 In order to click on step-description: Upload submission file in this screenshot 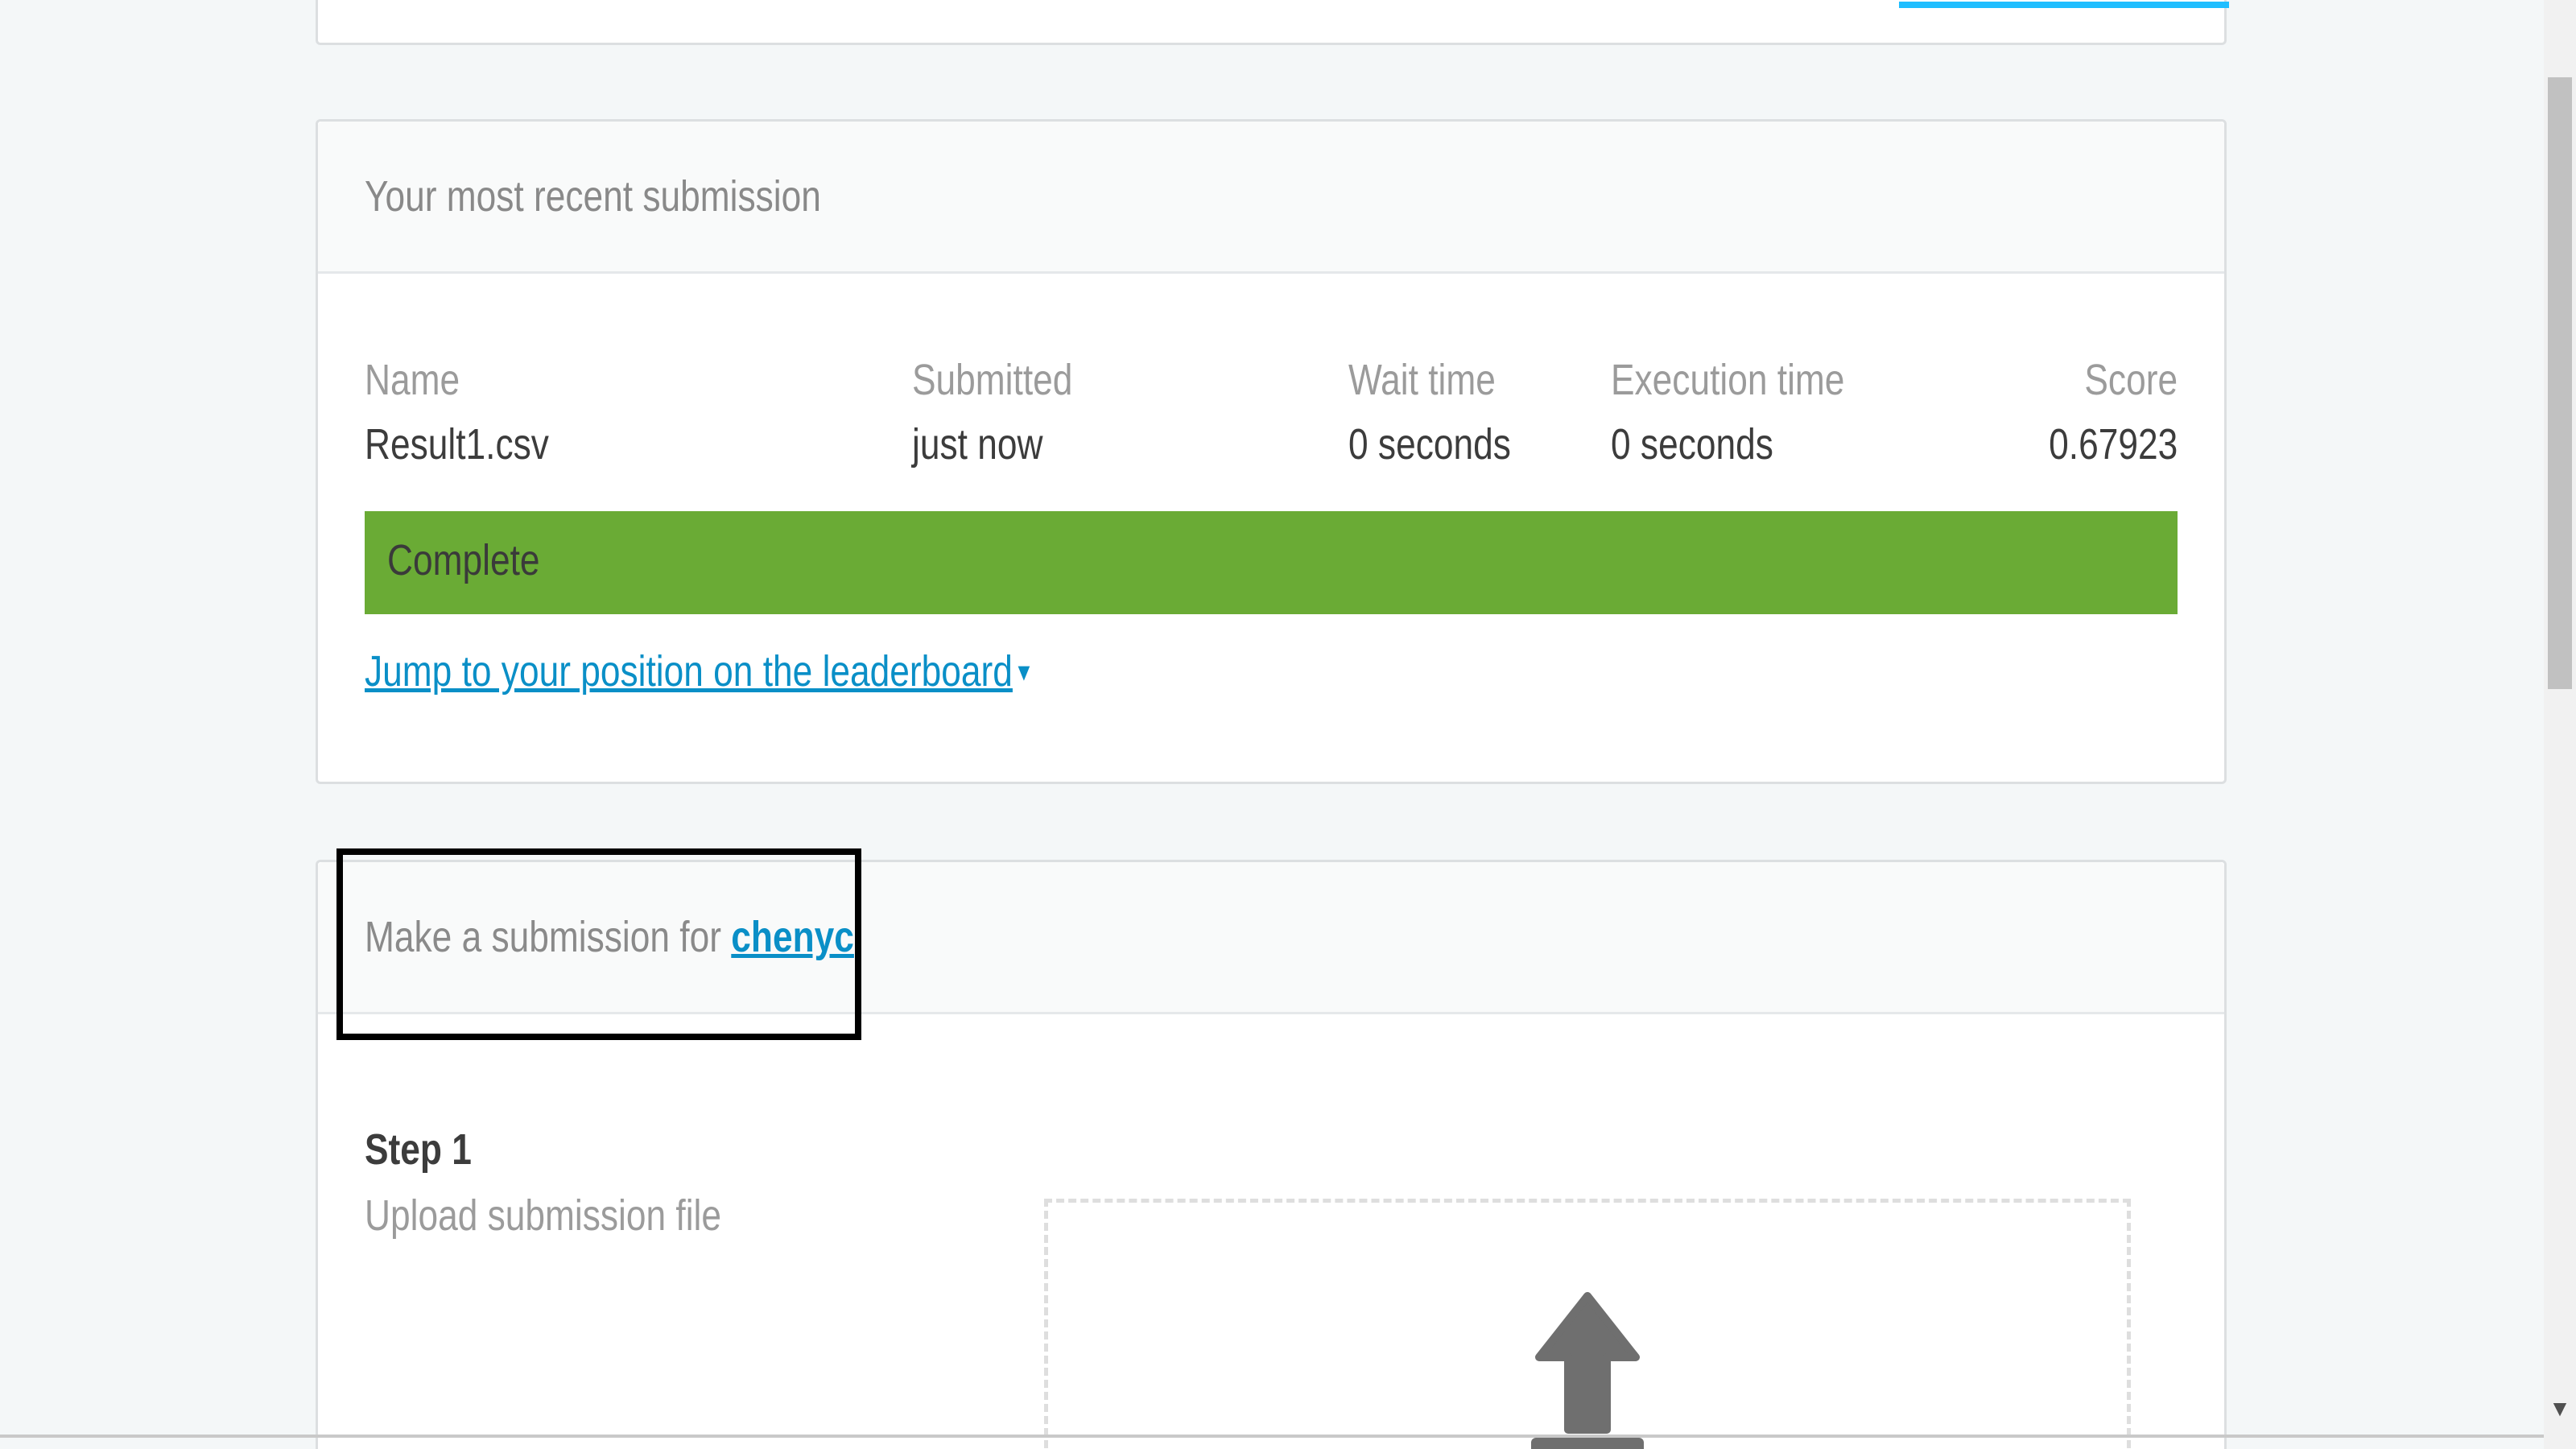, I will do `click(543, 1215)`.